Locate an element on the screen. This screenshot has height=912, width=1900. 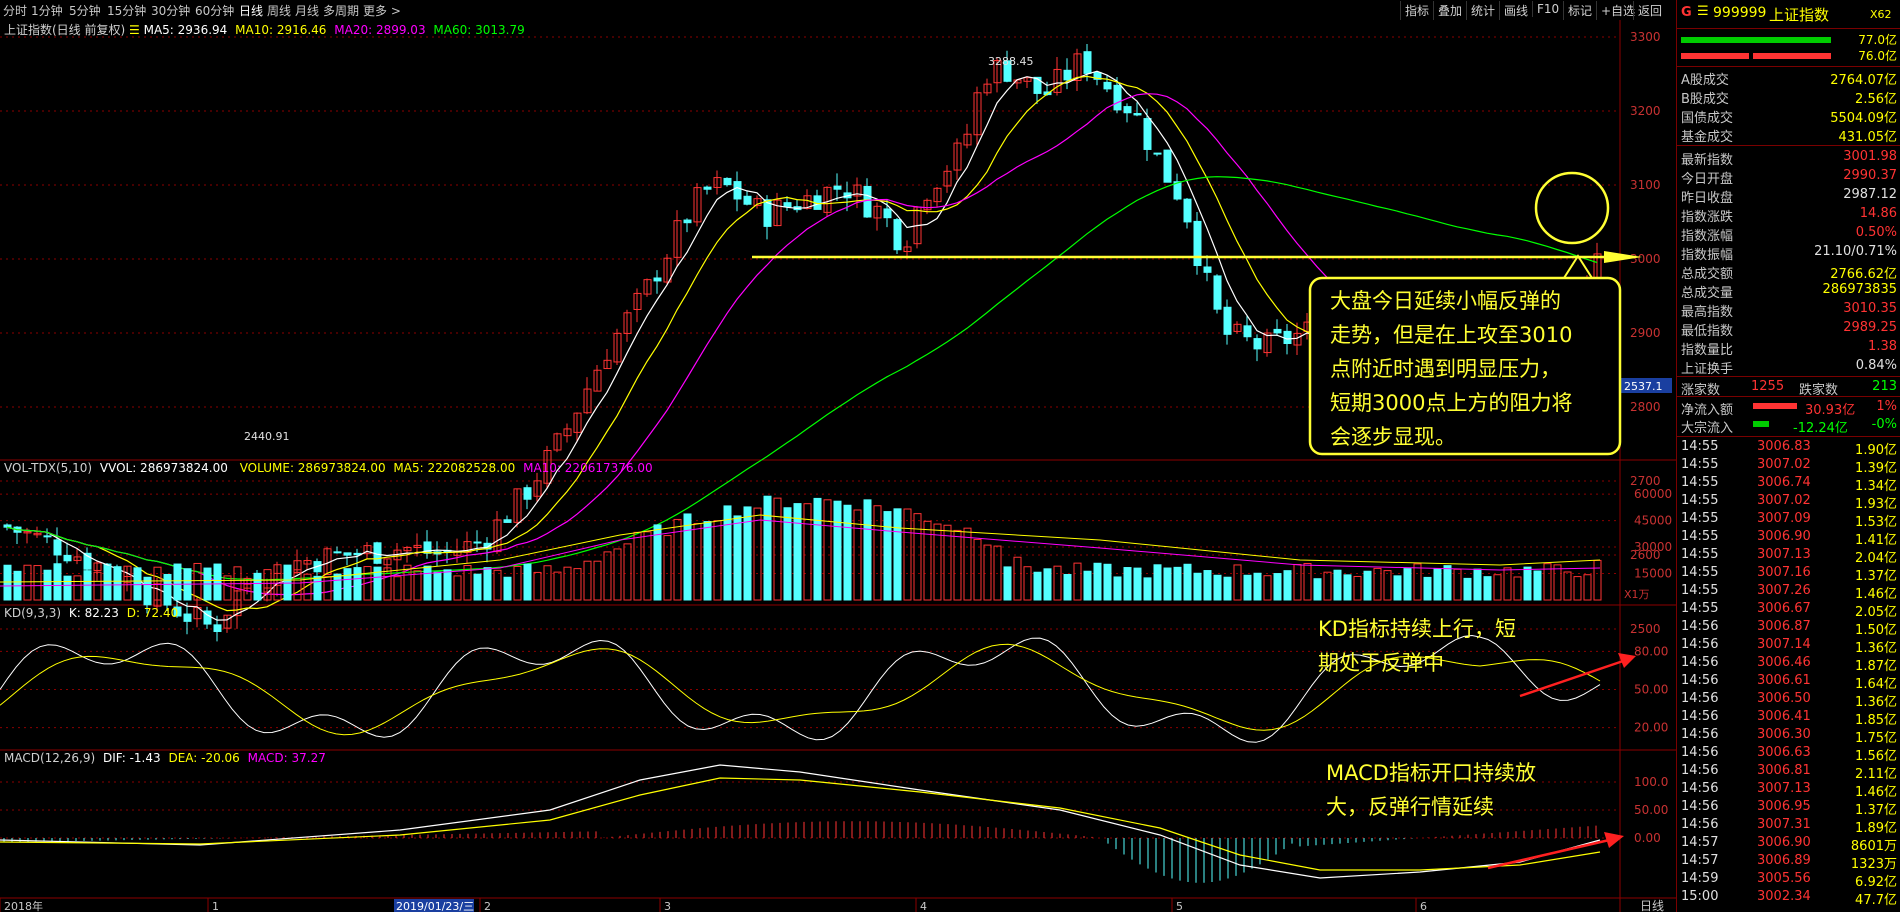
toolbar-button: 标记 is located at coordinates (1579, 10).